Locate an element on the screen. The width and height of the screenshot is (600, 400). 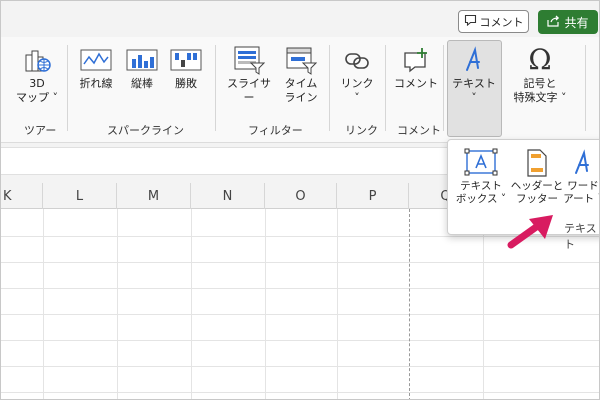
textbox-button: テキスト ボックス ˅ is located at coordinates (481, 176).